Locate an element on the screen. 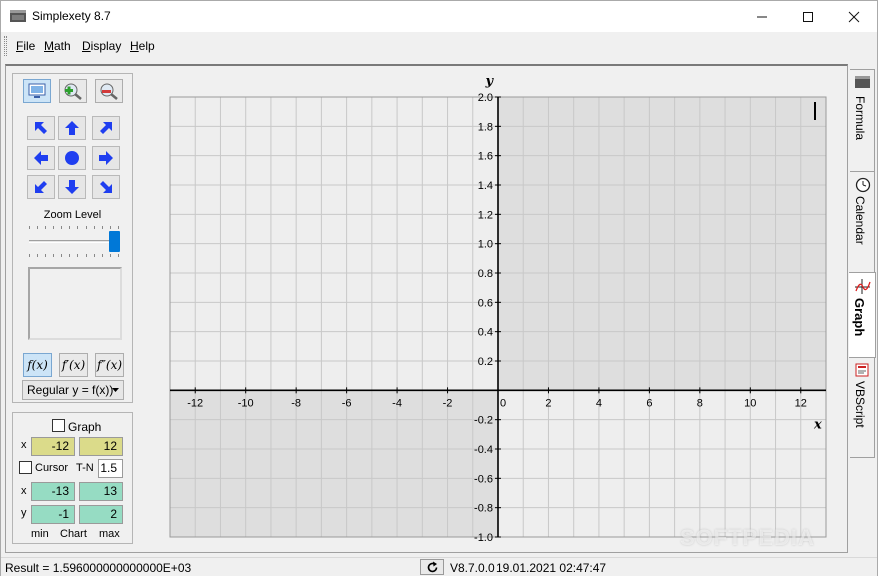 This screenshot has width=878, height=576. menu-display: Display is located at coordinates (101, 46).